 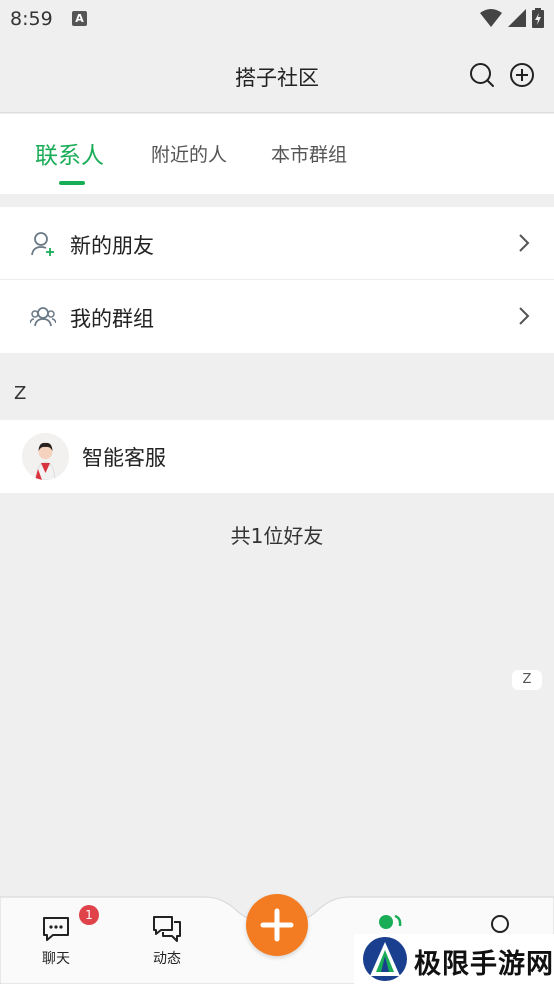 I want to click on messages-icon, so click(x=167, y=929).